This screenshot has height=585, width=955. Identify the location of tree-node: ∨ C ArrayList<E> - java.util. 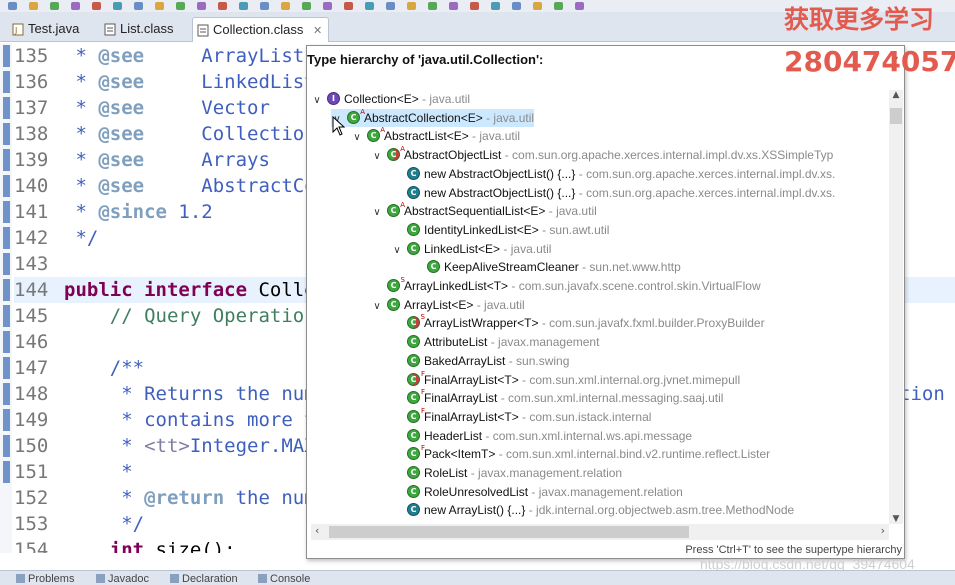
(448, 305).